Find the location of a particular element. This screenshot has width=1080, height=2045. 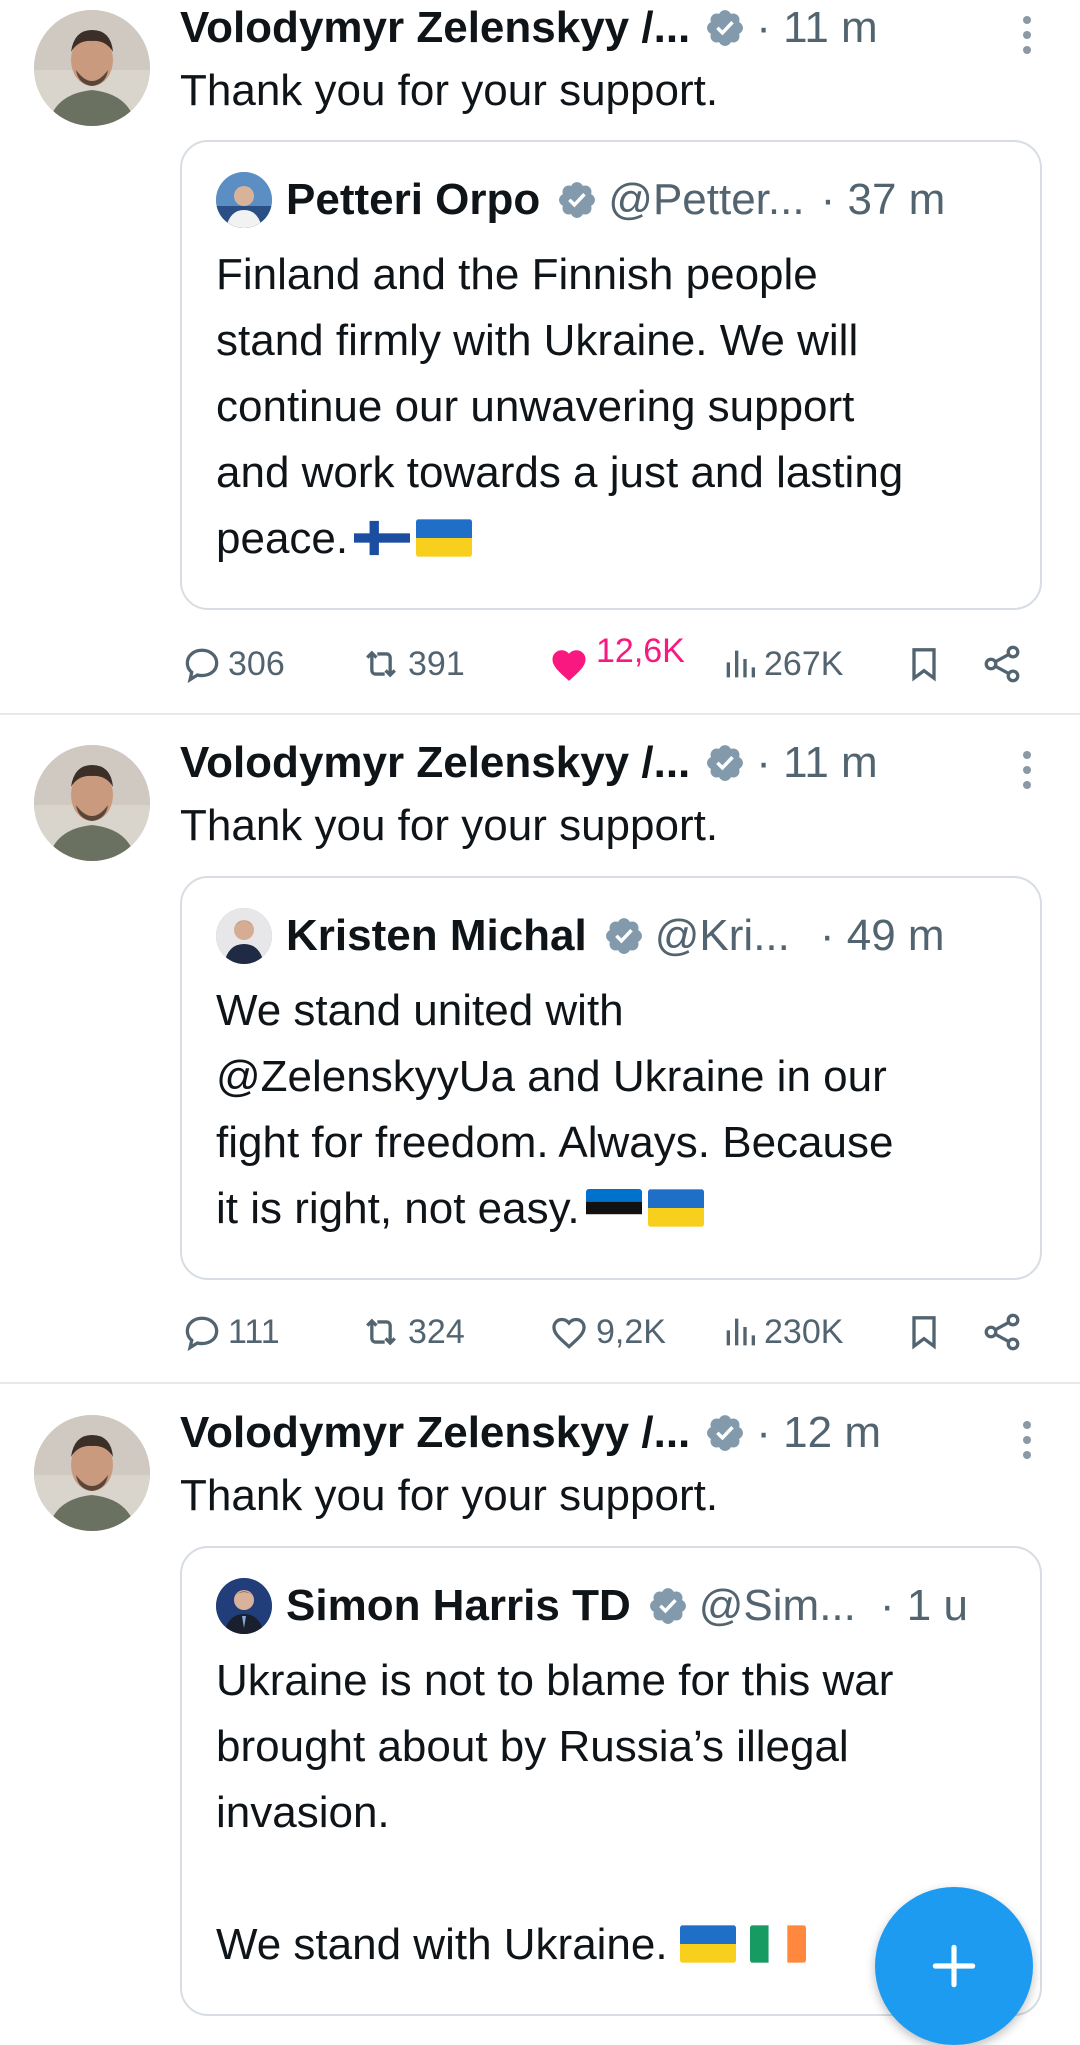

text-line: fight for freedom. Always. Because is located at coordinates (555, 1142).